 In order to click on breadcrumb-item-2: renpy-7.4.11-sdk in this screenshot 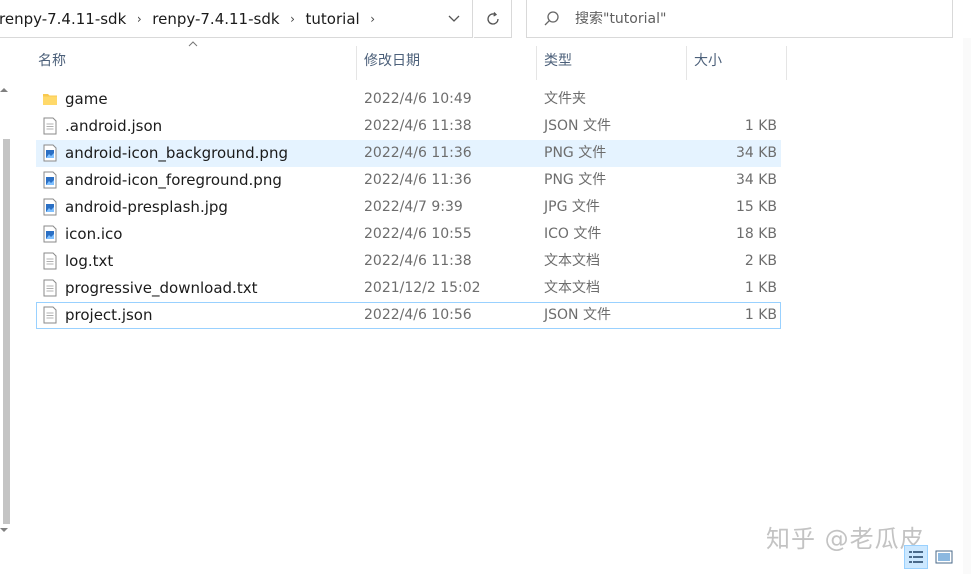, I will do `click(215, 18)`.